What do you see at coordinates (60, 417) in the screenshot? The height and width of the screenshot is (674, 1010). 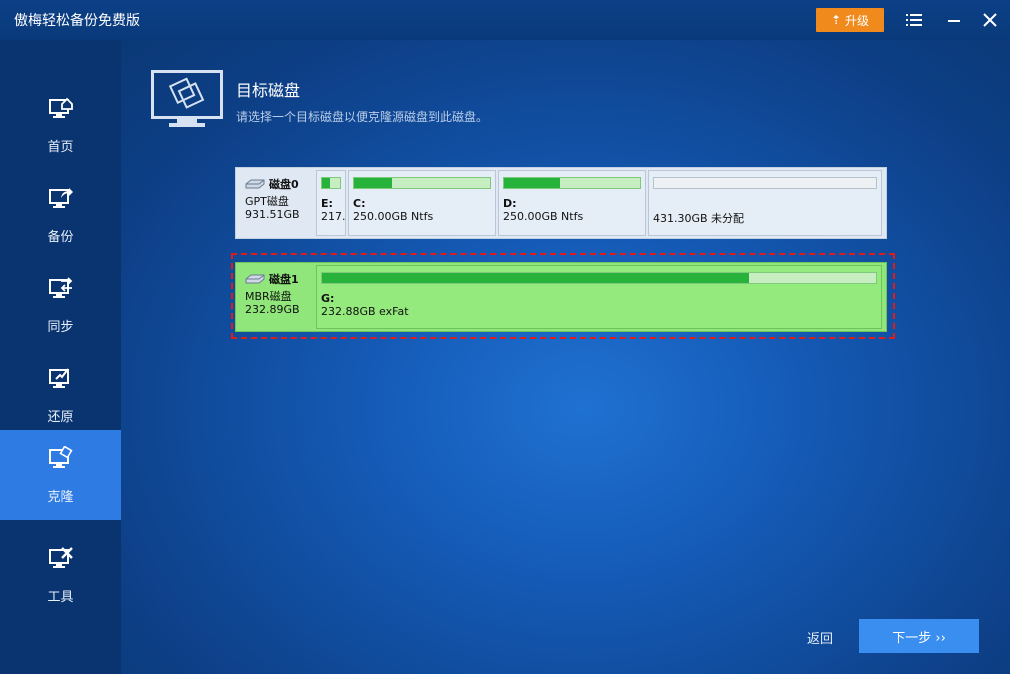 I see `sidebar-item-label: 还原` at bounding box center [60, 417].